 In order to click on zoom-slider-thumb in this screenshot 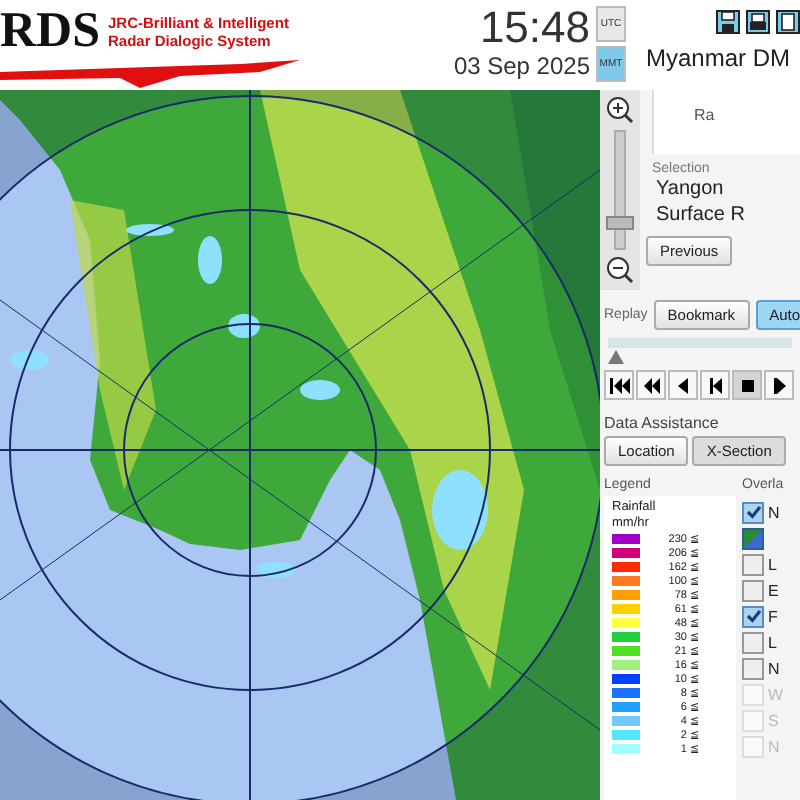, I will do `click(620, 223)`.